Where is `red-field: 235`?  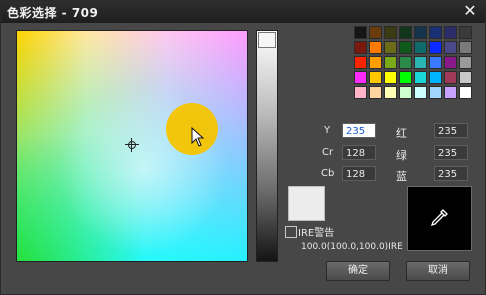
red-field: 235 is located at coordinates (451, 130).